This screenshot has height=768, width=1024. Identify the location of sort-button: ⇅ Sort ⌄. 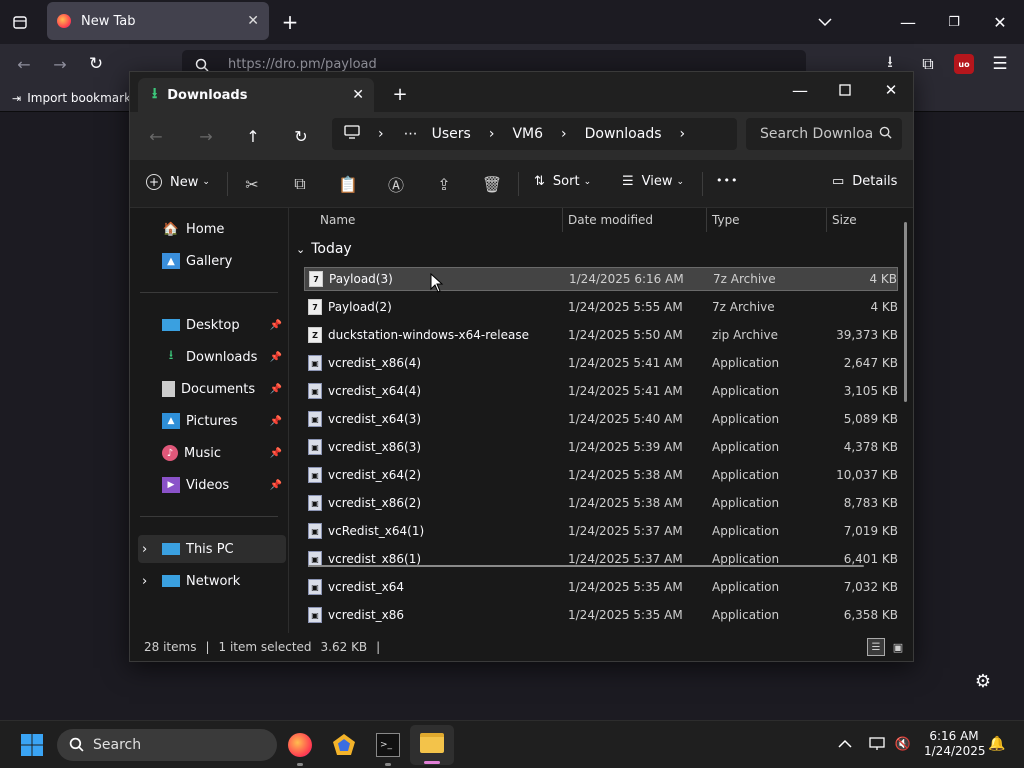
(562, 181).